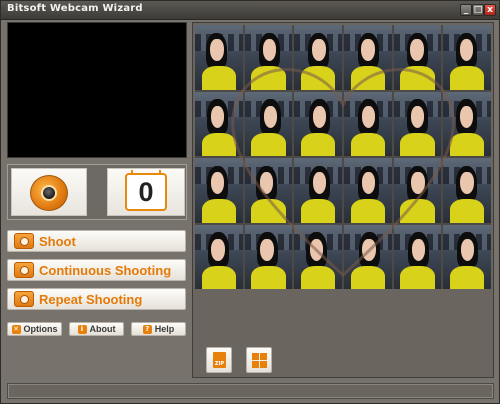 Image resolution: width=500 pixels, height=404 pixels. I want to click on repeat-shooting-label: Repeat Shooting, so click(91, 299).